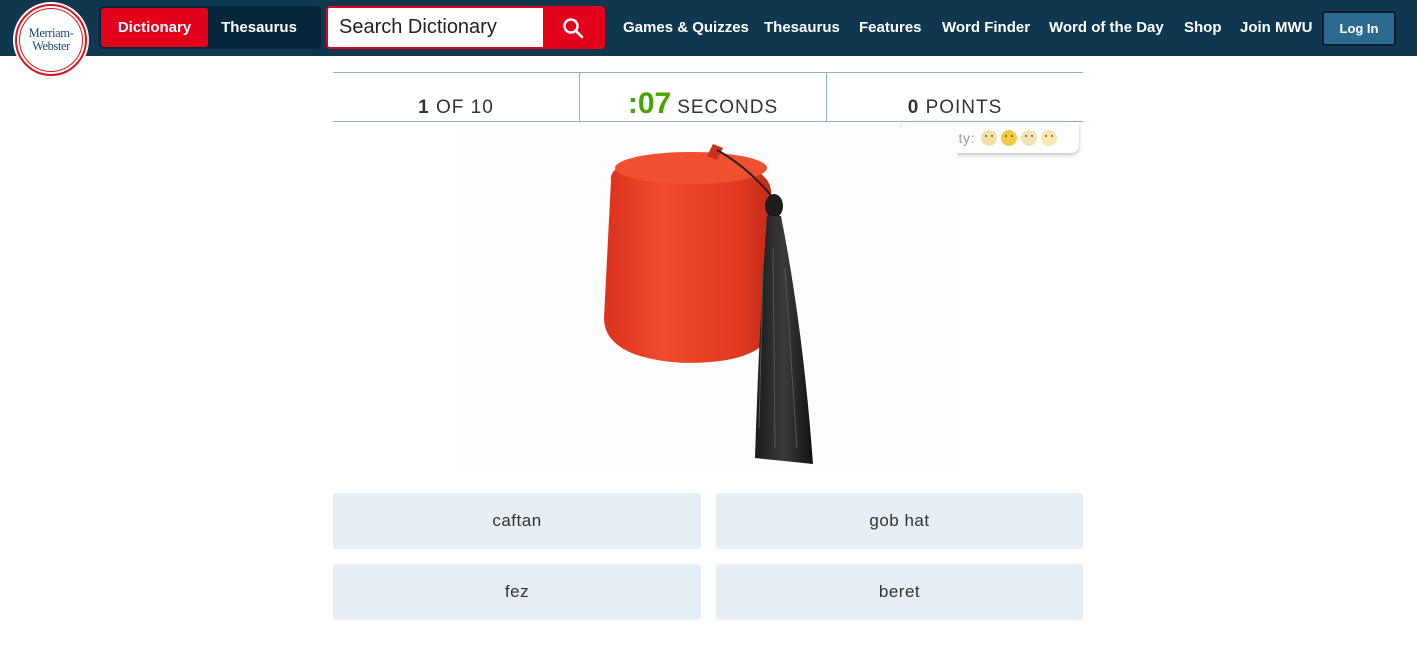  What do you see at coordinates (517, 592) in the screenshot?
I see `answer-option: fez` at bounding box center [517, 592].